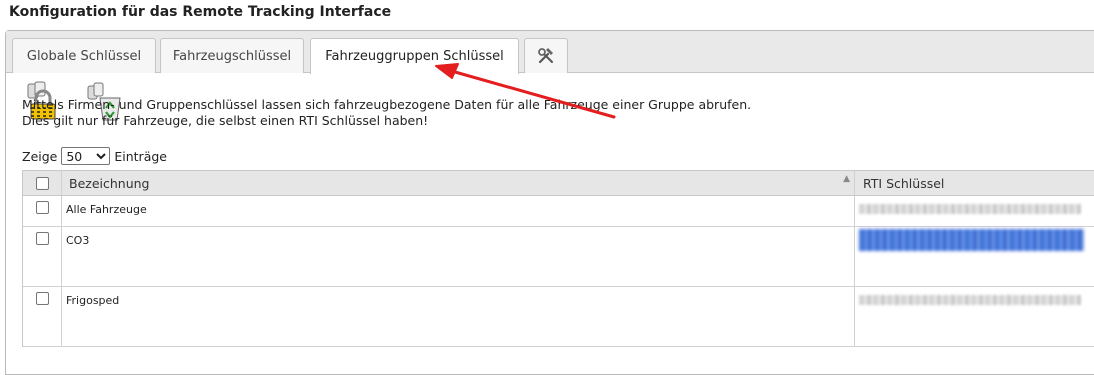 The image size is (1094, 375). Describe the element at coordinates (101, 156) in the screenshot. I see `chevron-down-icon` at that location.